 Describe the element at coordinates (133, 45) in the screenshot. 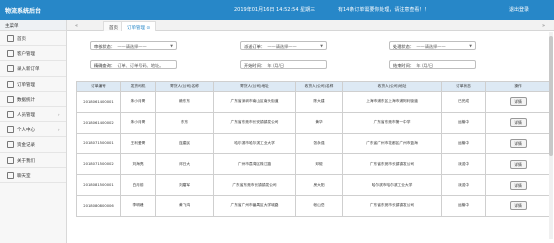

I see `order-status-select: 审核状态： ——请选择—— ▼` at that location.